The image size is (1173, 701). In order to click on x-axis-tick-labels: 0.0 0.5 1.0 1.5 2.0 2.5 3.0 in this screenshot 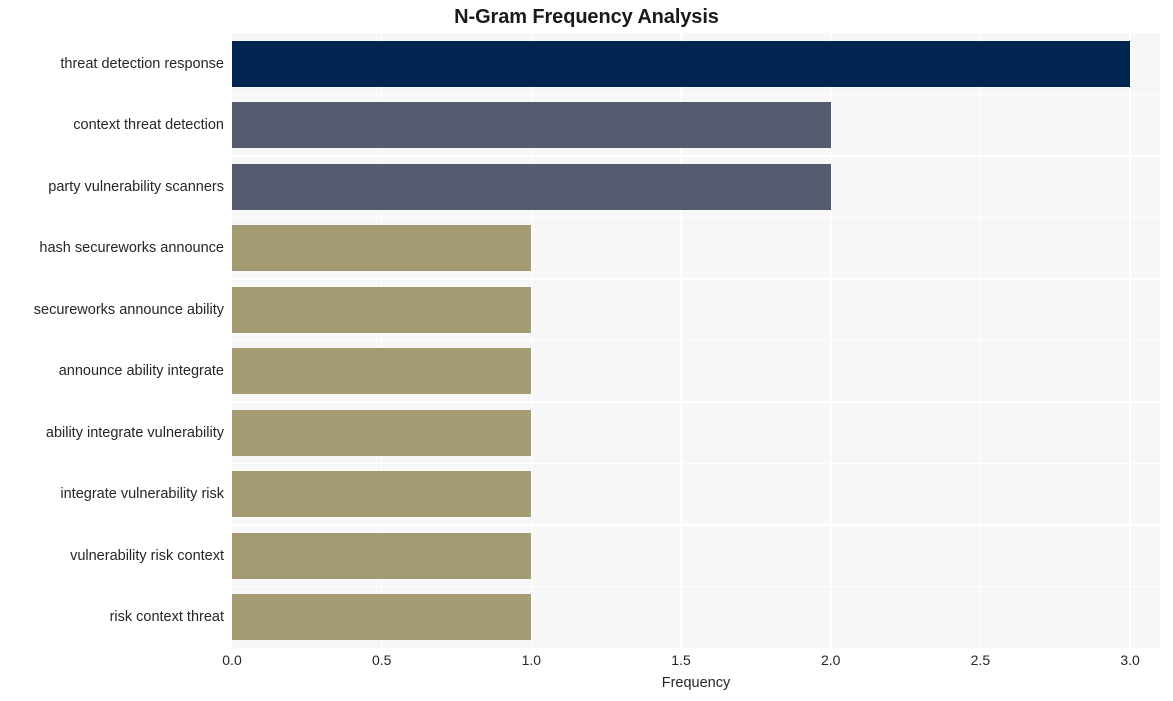, I will do `click(691, 662)`.